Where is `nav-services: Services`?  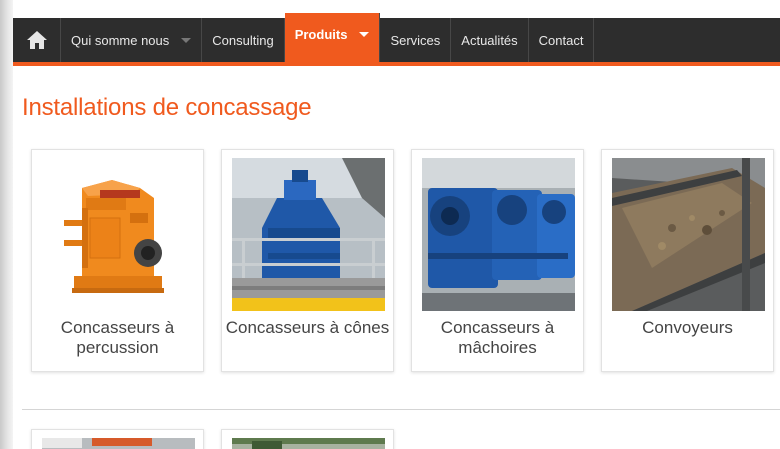
nav-services: Services is located at coordinates (416, 40).